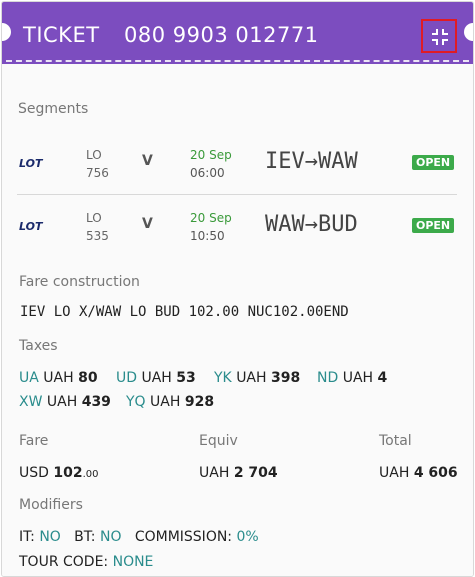 Image resolution: width=475 pixels, height=577 pixels. I want to click on tax-item: YK UAH 398, so click(257, 378).